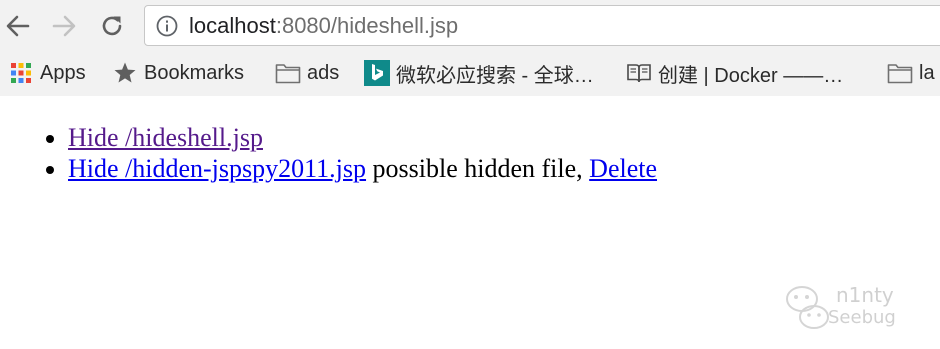 This screenshot has width=940, height=349. Describe the element at coordinates (165, 137) in the screenshot. I see `hide-link: Hide /hideshell.jsp` at that location.